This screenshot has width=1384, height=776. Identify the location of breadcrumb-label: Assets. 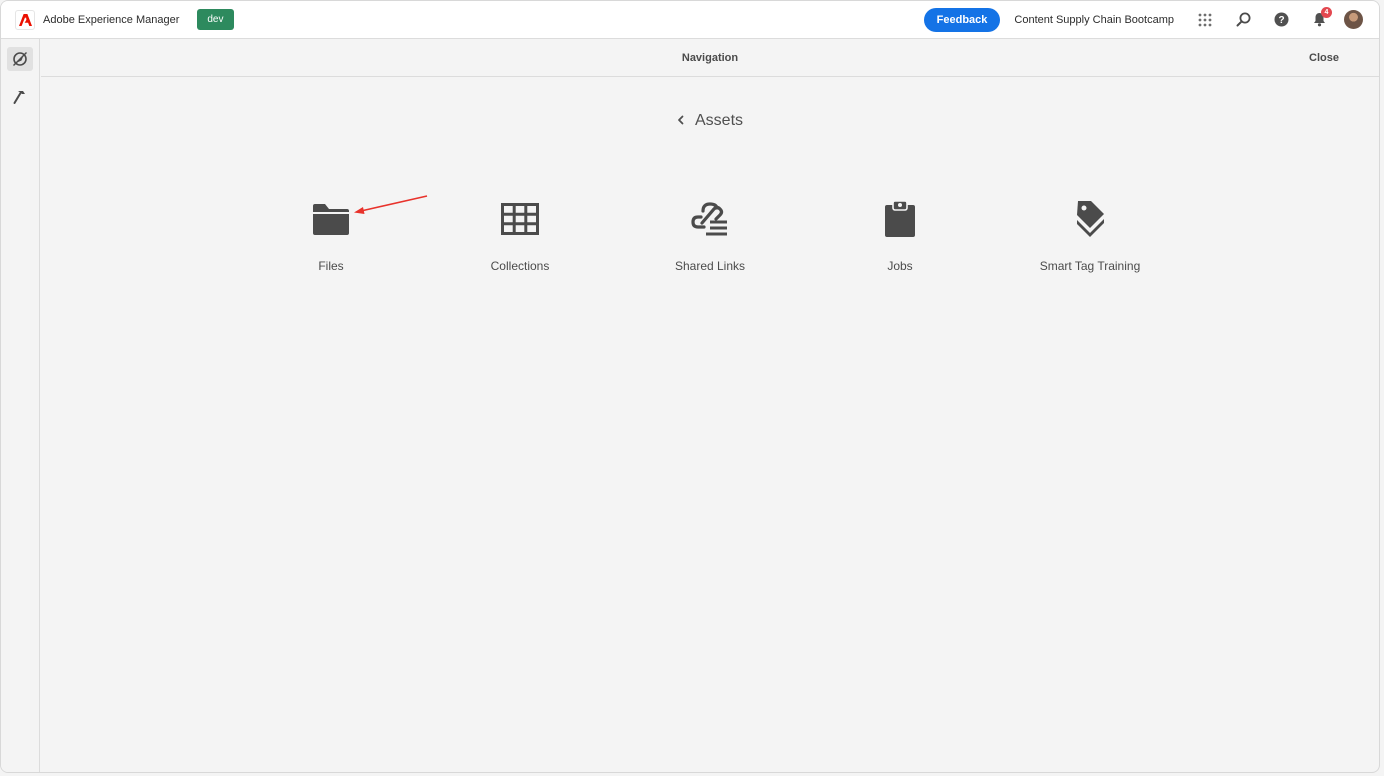
(719, 120).